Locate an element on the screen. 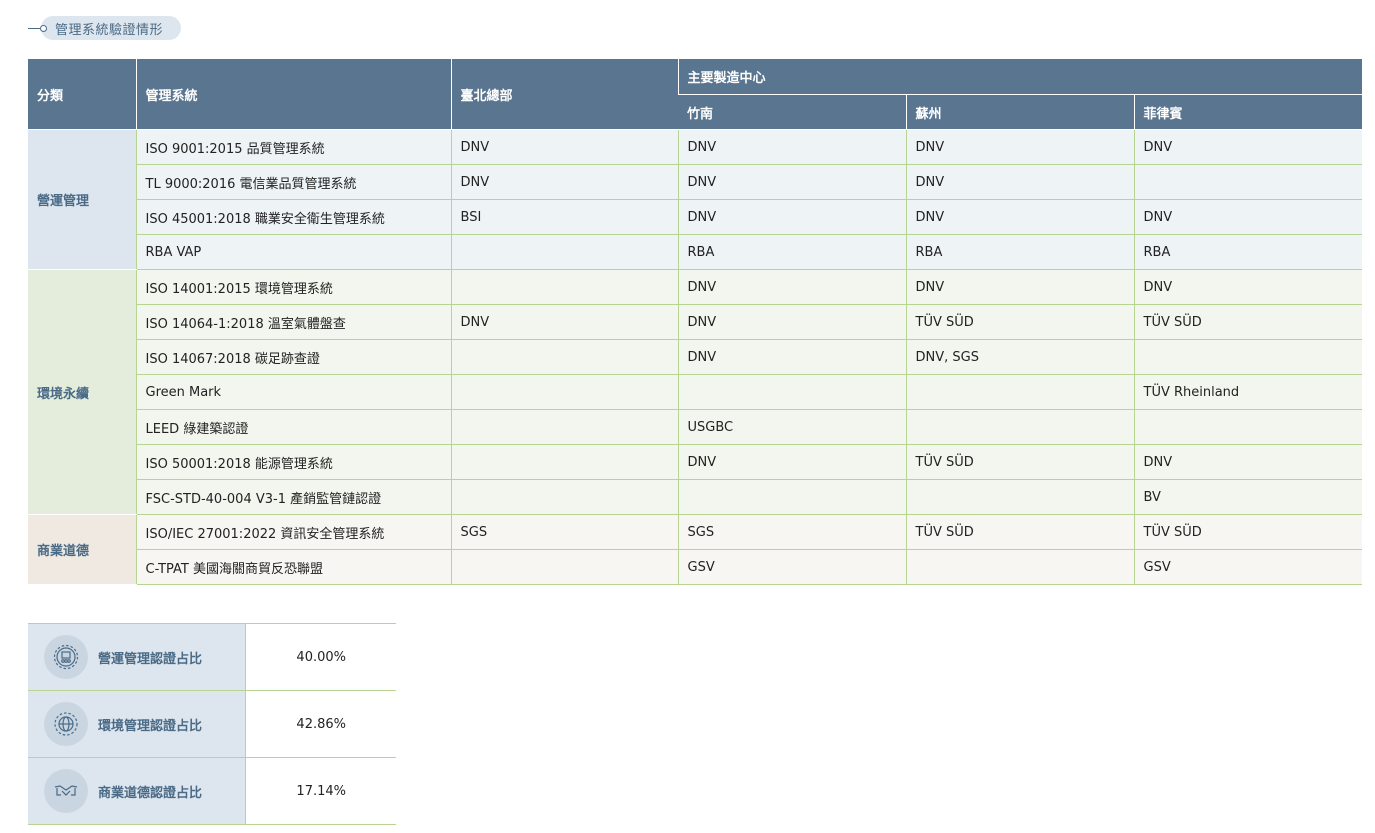  ratio-row: 商業道德認證占比 17.14% is located at coordinates (212, 791).